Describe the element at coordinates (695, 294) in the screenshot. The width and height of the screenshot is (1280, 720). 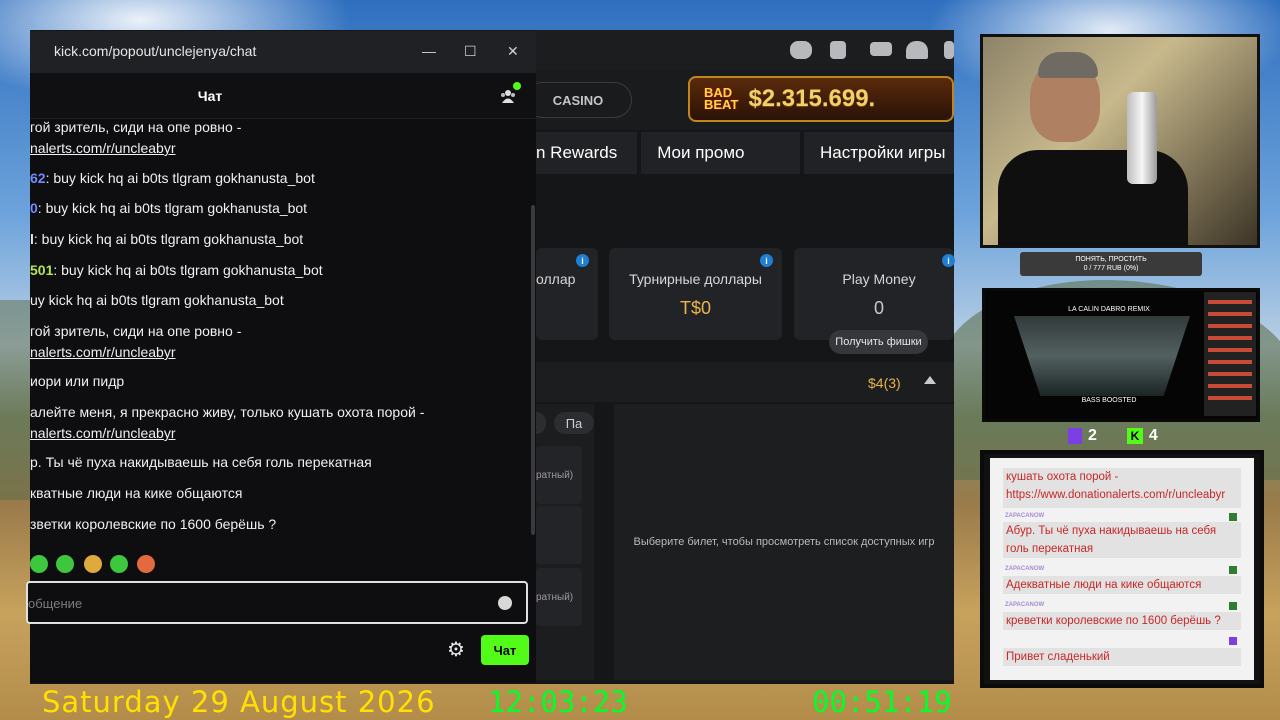
I see `balance-card-tournament: Турнирные доллары T$0 i` at that location.